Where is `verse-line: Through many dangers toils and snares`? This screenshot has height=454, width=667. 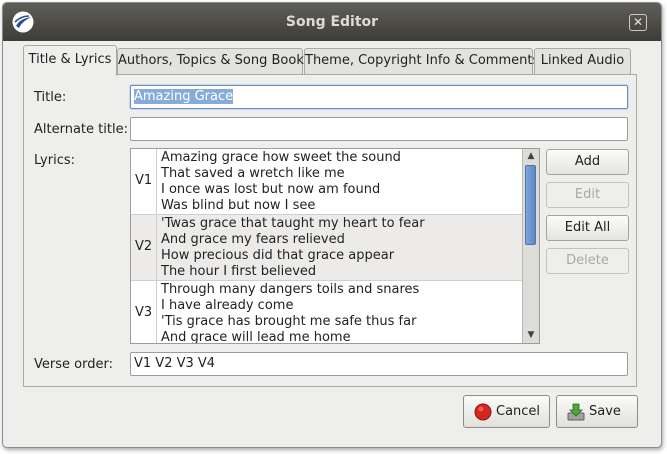 verse-line: Through many dangers toils and snares is located at coordinates (290, 289).